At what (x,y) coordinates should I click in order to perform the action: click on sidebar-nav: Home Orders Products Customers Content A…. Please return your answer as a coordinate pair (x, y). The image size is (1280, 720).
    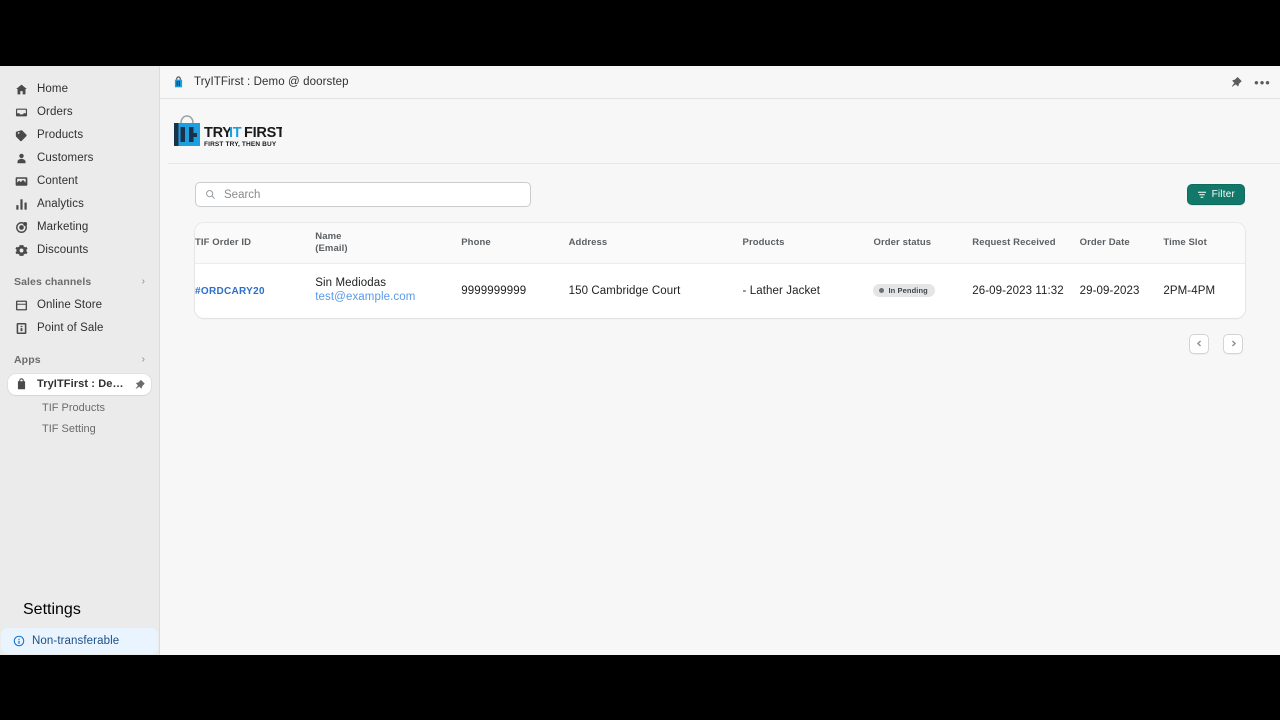
    Looking at the image, I should click on (79, 333).